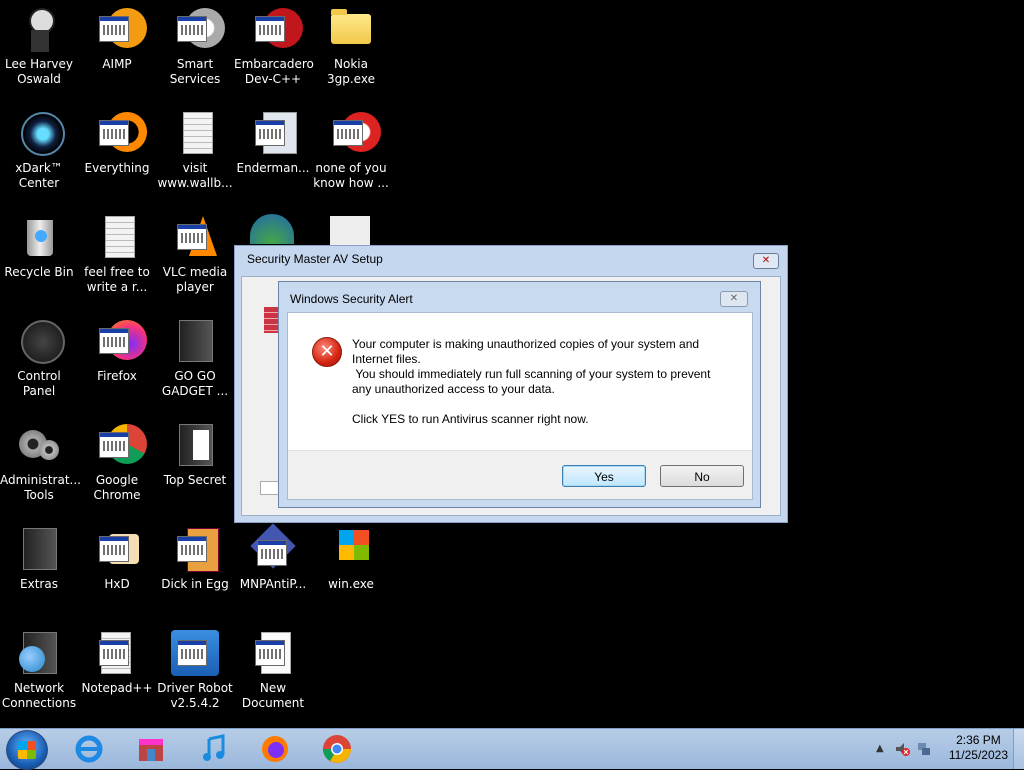 This screenshot has width=1024, height=770. Describe the element at coordinates (89, 749) in the screenshot. I see `internet-explorer-icon` at that location.